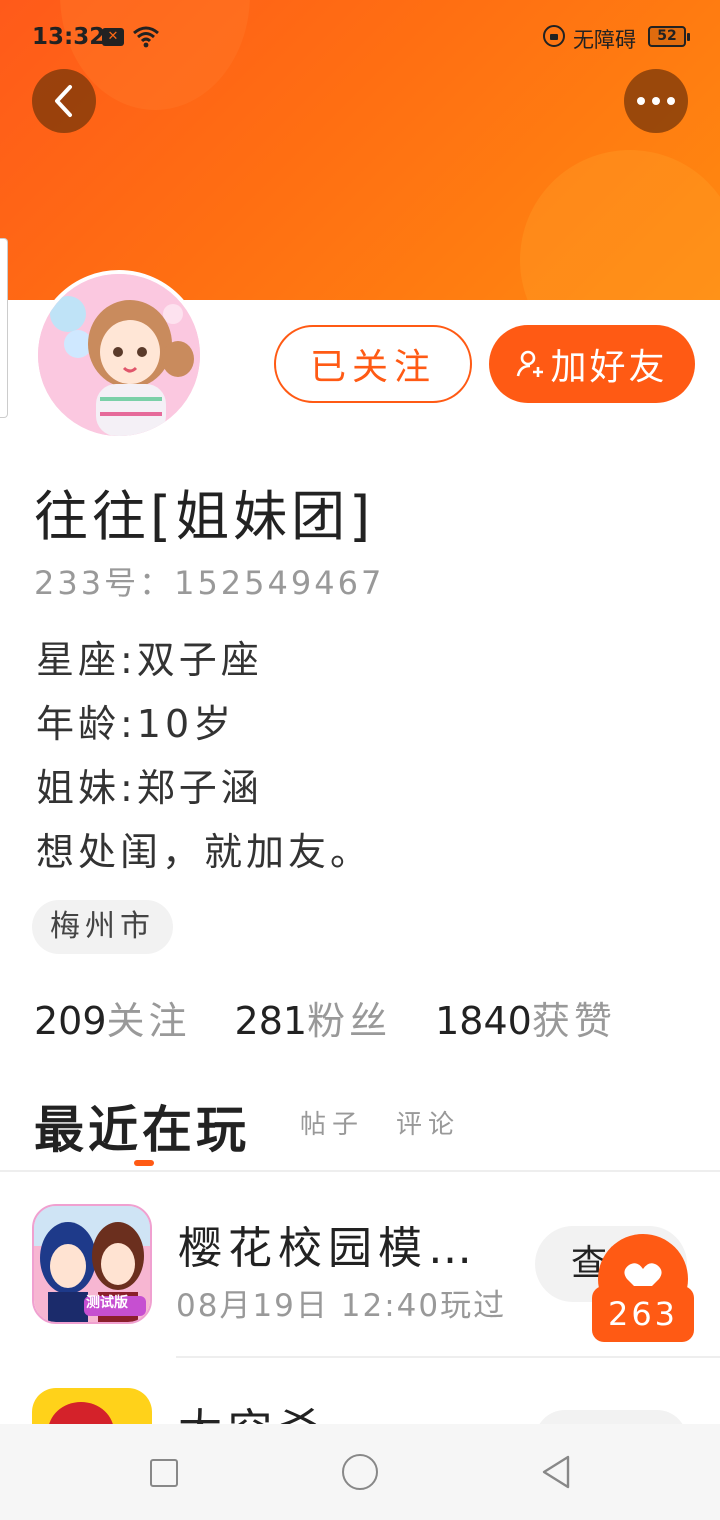  What do you see at coordinates (204, 516) in the screenshot?
I see `profile-name: 往往[姐妹团]` at bounding box center [204, 516].